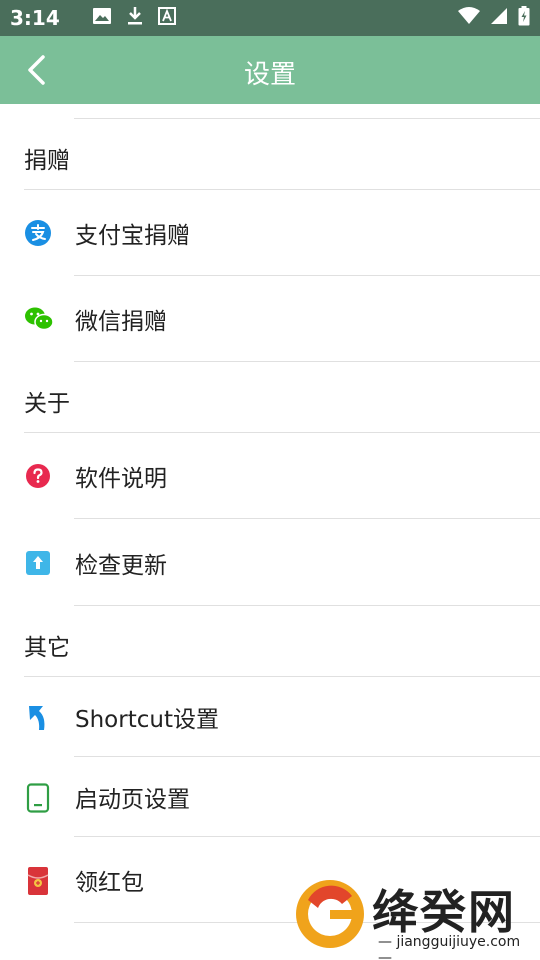  I want to click on shortcut-icon, so click(38, 717).